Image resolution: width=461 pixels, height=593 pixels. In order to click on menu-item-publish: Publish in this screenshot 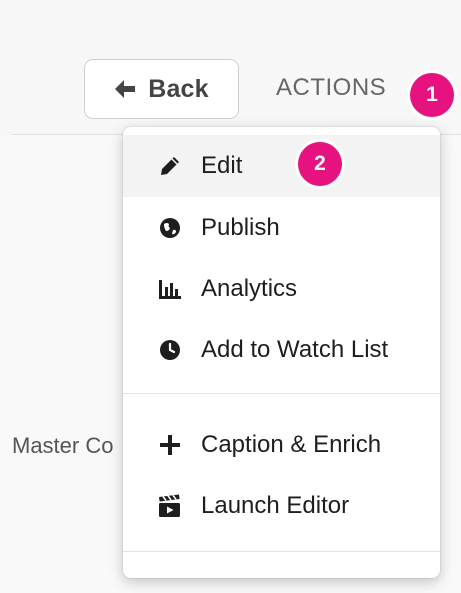, I will do `click(281, 228)`.